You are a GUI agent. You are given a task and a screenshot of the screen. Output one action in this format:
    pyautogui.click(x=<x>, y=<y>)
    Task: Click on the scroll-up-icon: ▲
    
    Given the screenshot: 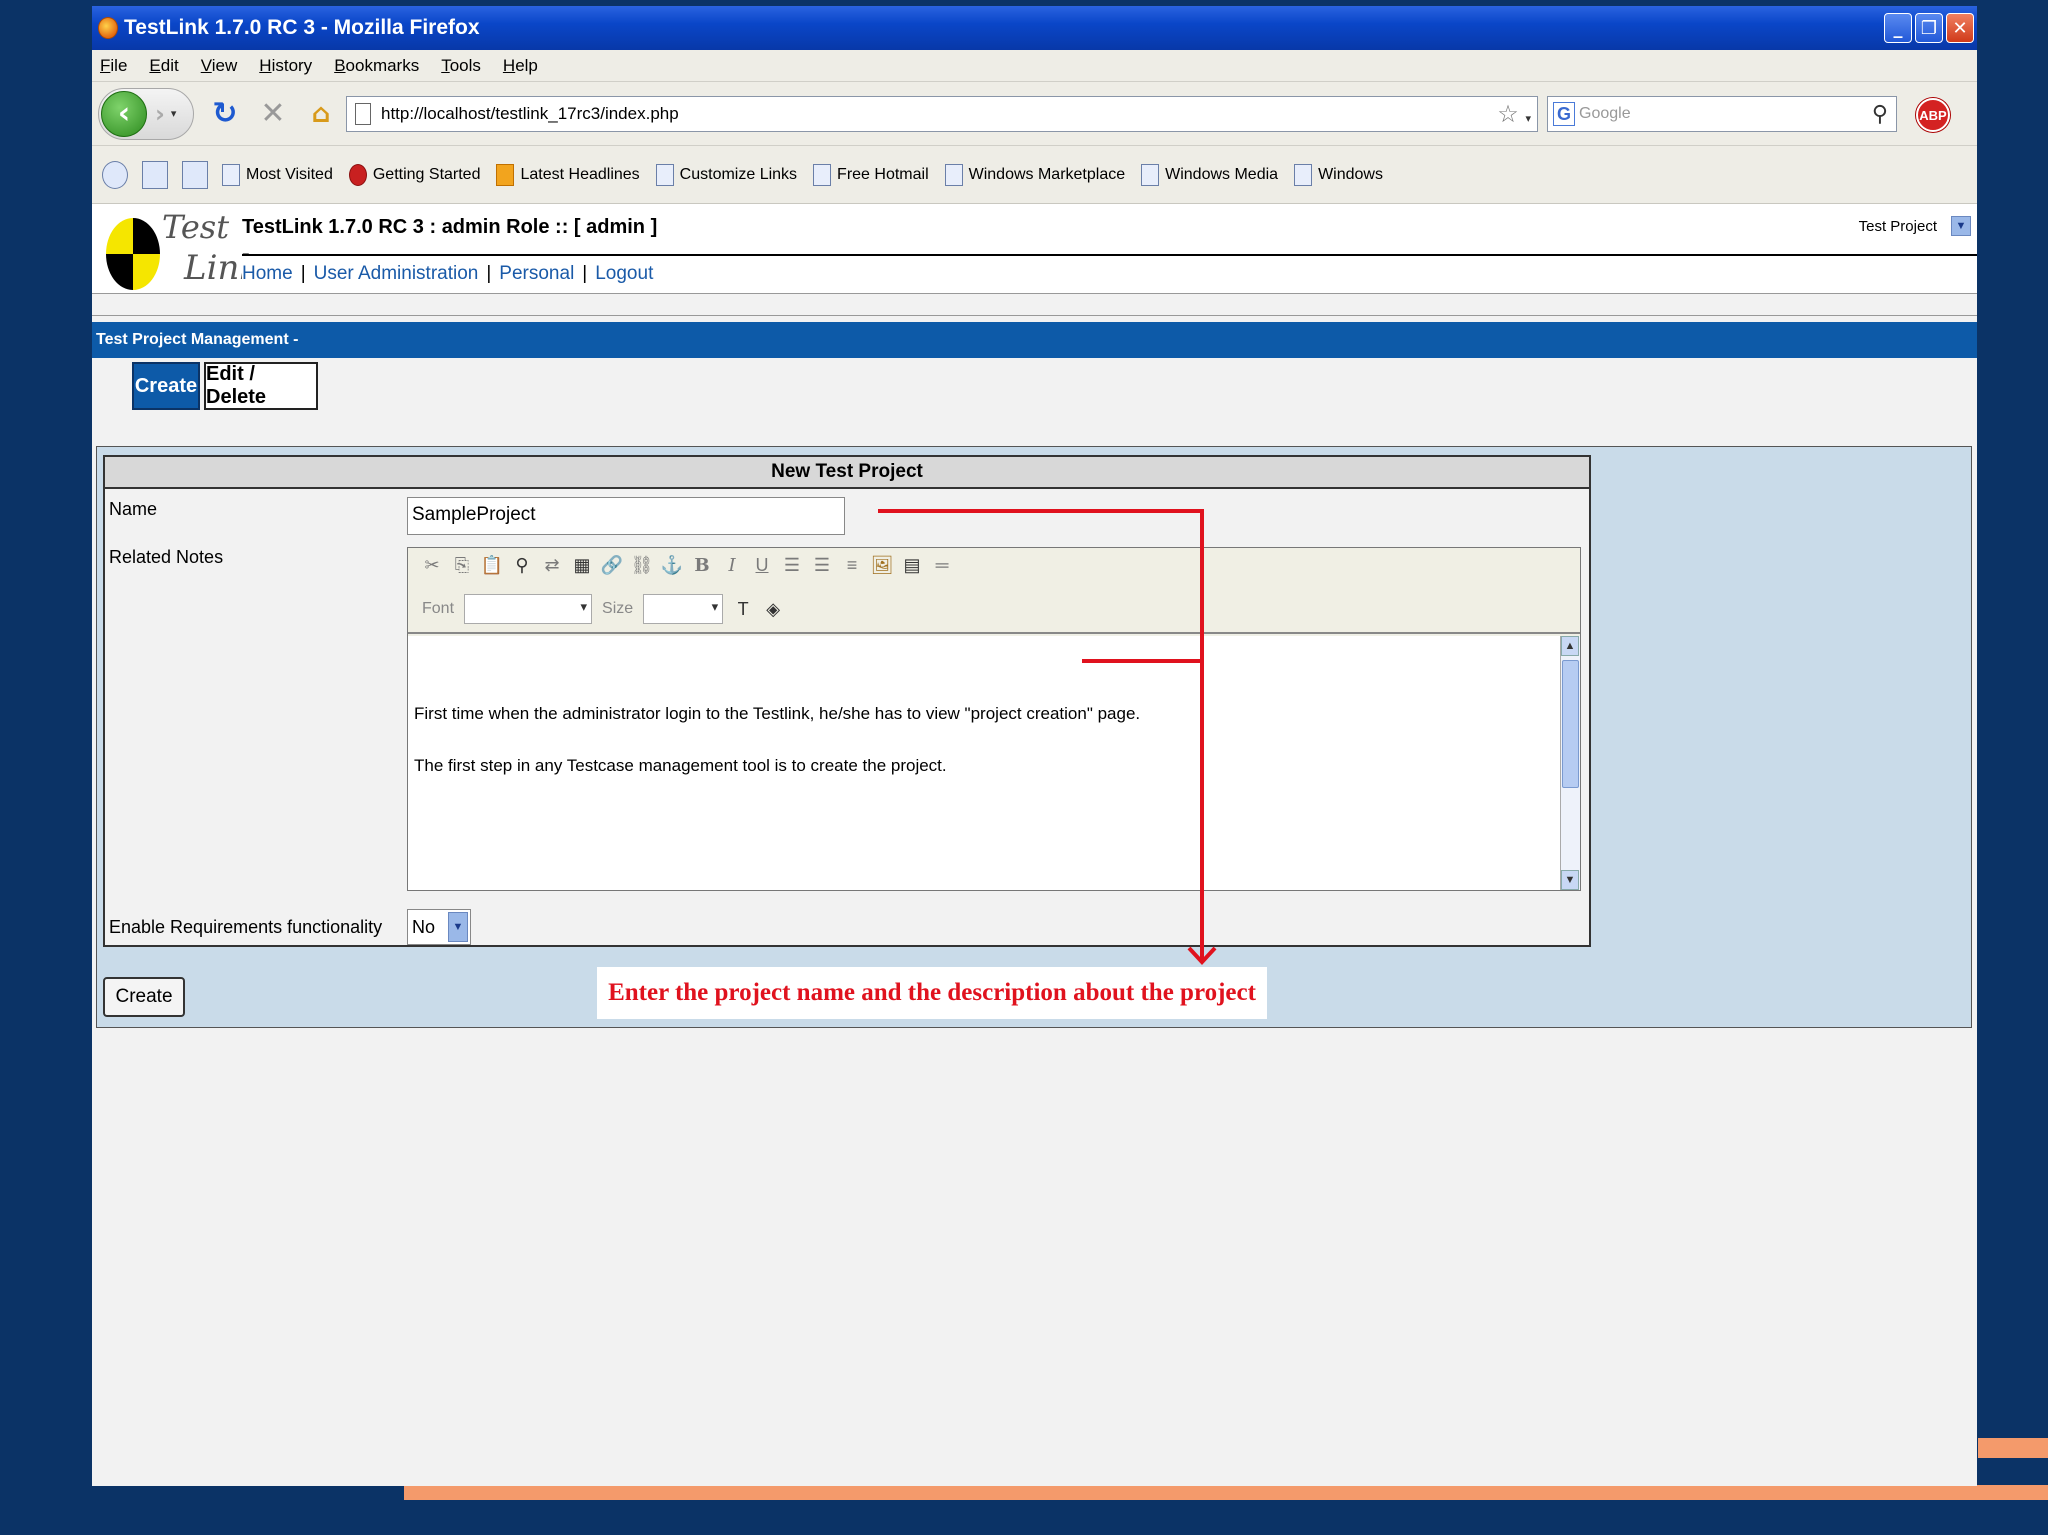 What is the action you would take?
    pyautogui.click(x=1570, y=646)
    